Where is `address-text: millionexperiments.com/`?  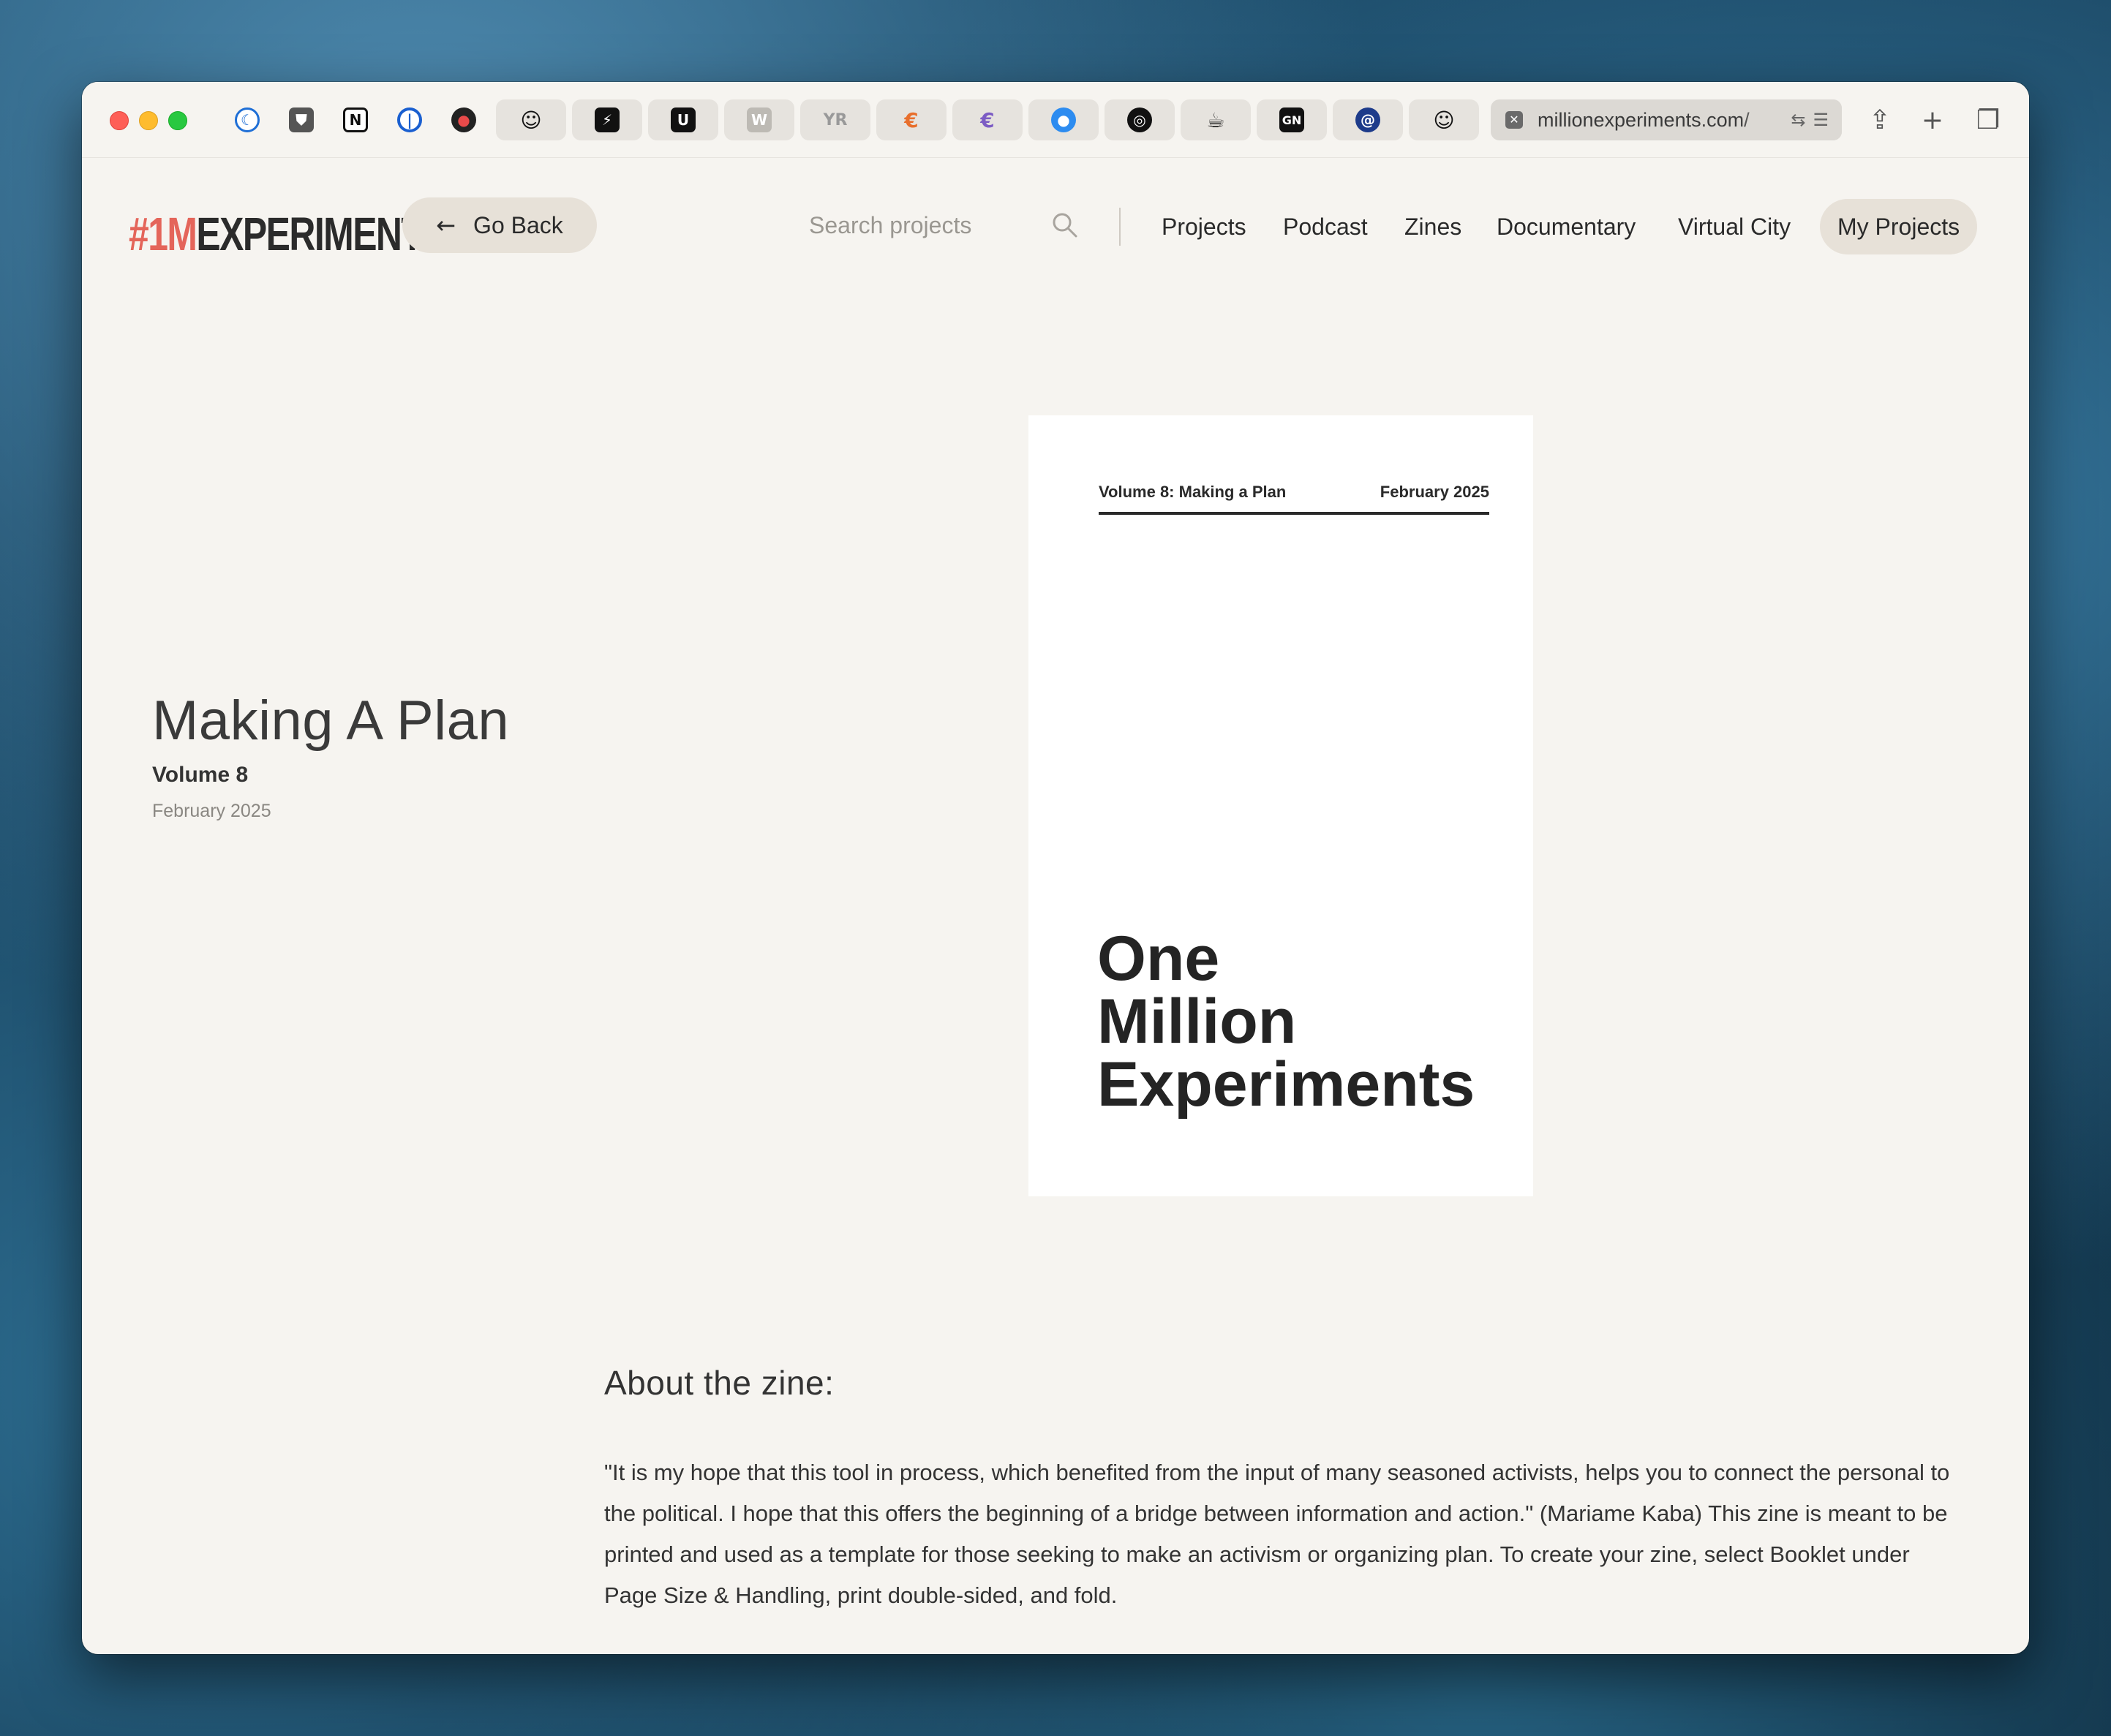 address-text: millionexperiments.com/ is located at coordinates (1644, 120).